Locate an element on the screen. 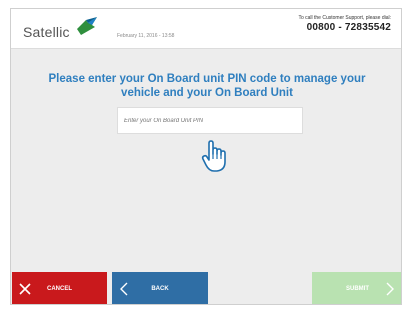 The image size is (413, 311). cancel-button-label: CANCEL is located at coordinates (59, 289).